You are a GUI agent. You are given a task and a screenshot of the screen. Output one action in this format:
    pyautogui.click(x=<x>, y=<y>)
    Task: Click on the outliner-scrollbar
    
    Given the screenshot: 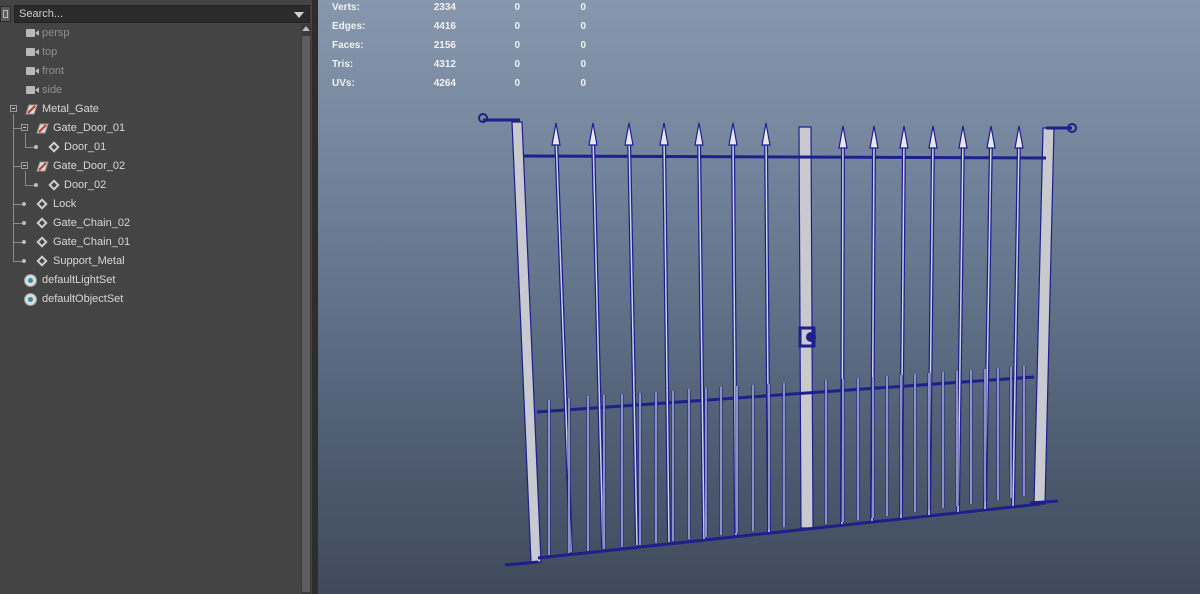 What is the action you would take?
    pyautogui.click(x=306, y=309)
    